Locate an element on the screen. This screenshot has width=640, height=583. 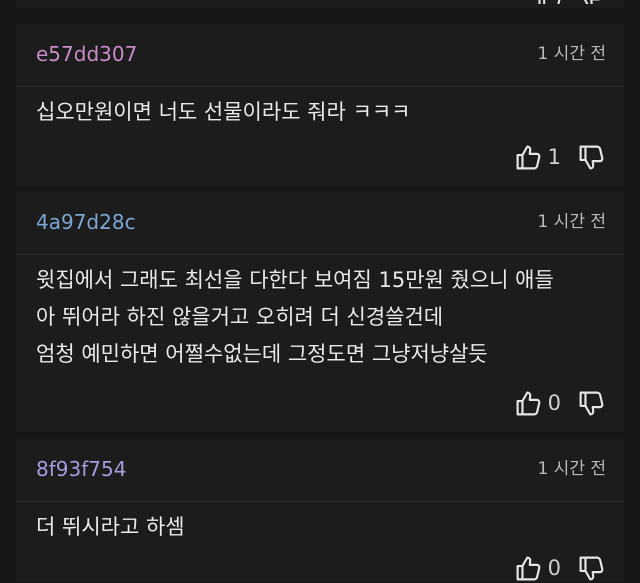
comment-text-line: 윗집에서 그래도 최선을 다한다 보여짐 15만원 줬으니 애들 is located at coordinates (295, 280).